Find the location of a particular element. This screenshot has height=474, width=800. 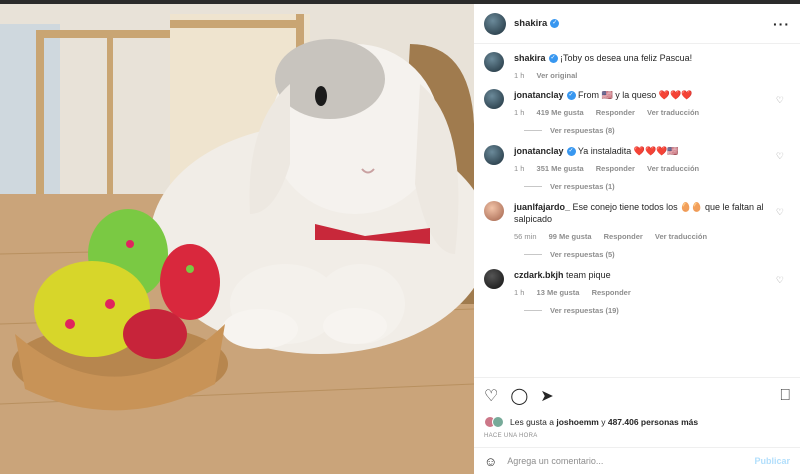

comment-likes: 419 Me gusta is located at coordinates (560, 112).